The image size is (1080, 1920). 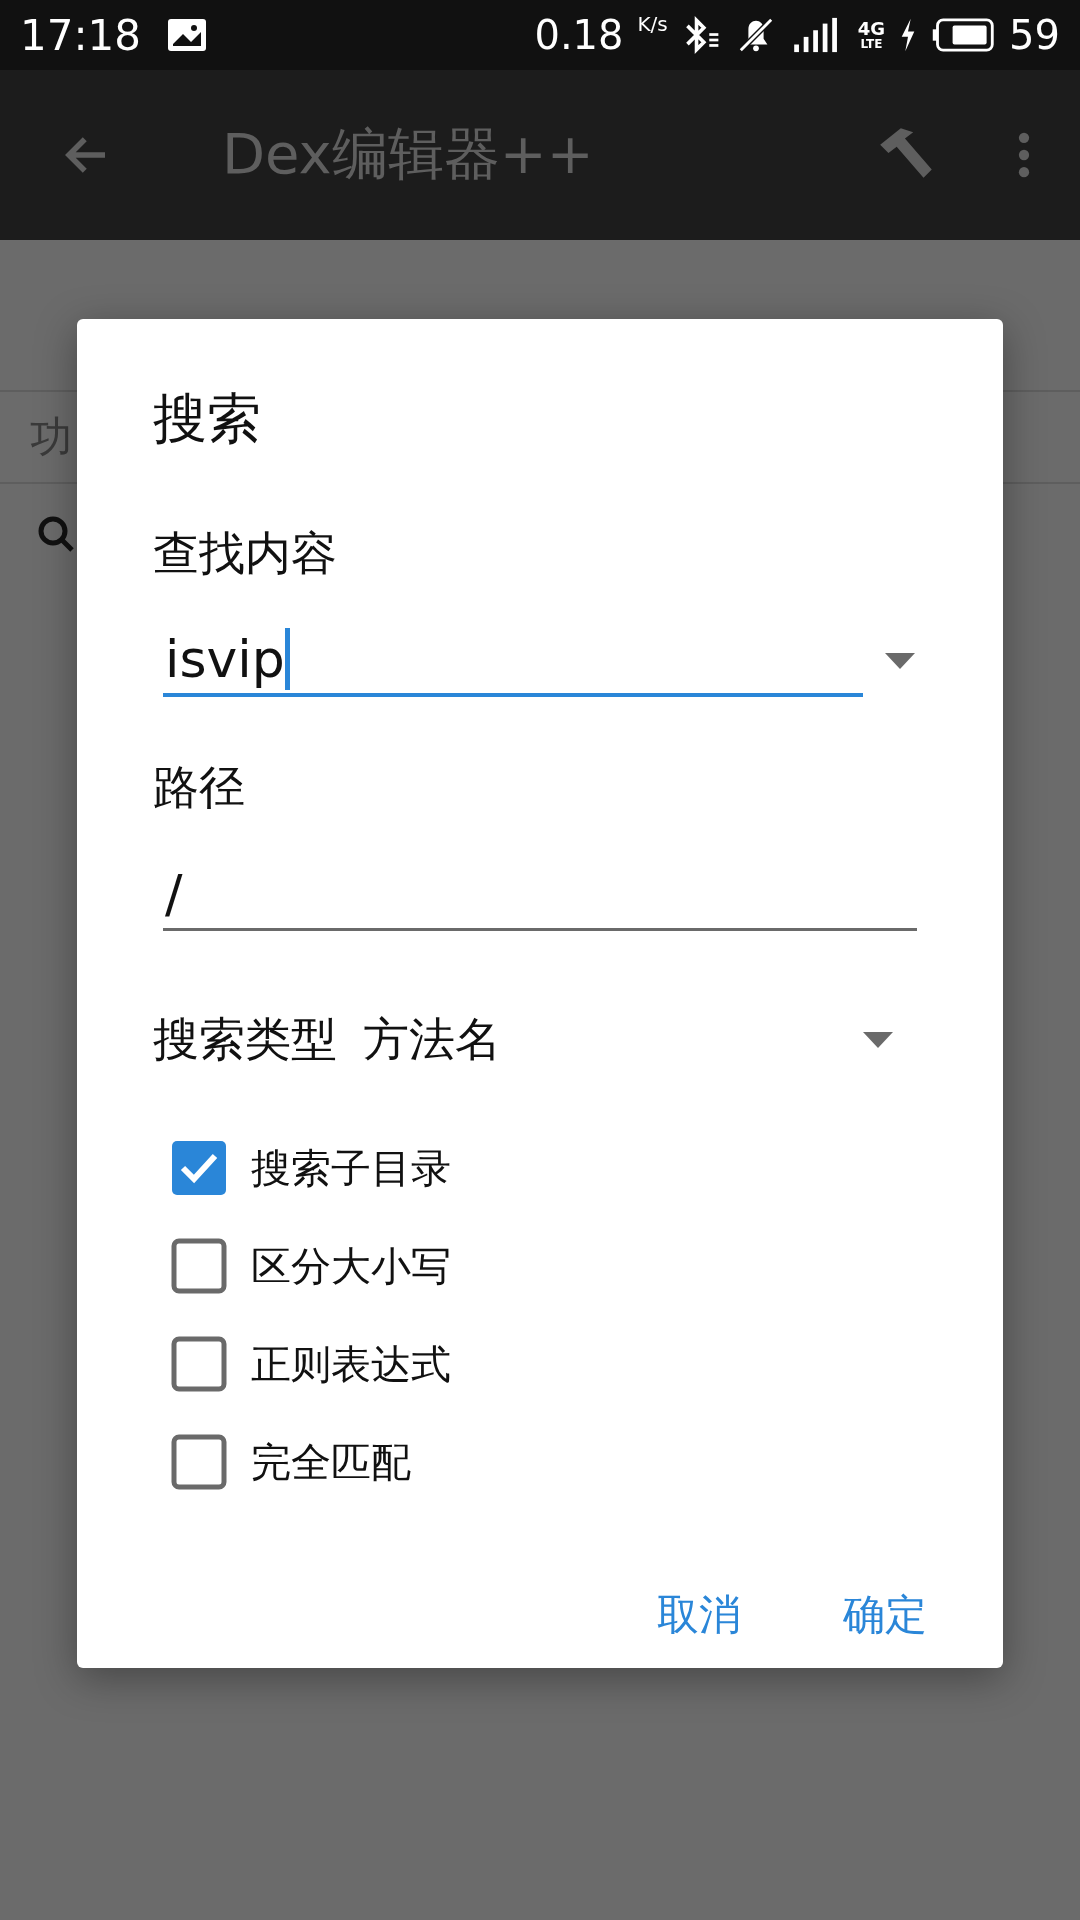 I want to click on dialog-button: 取消, so click(x=699, y=1615).